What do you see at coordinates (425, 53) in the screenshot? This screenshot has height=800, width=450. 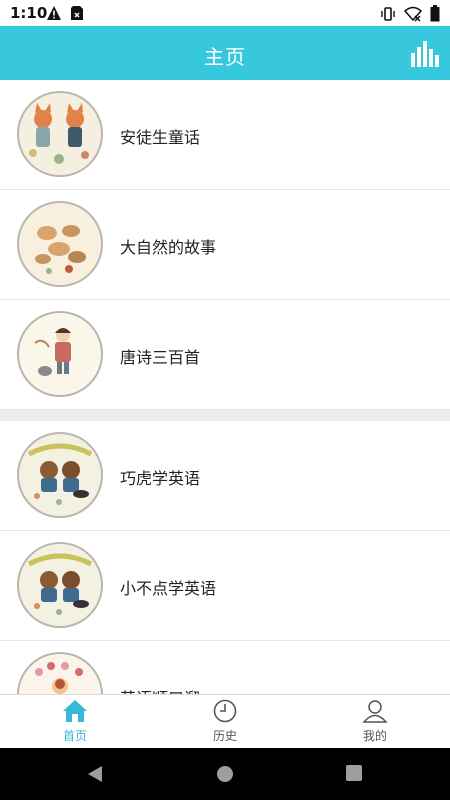 I see `equalizer-icon` at bounding box center [425, 53].